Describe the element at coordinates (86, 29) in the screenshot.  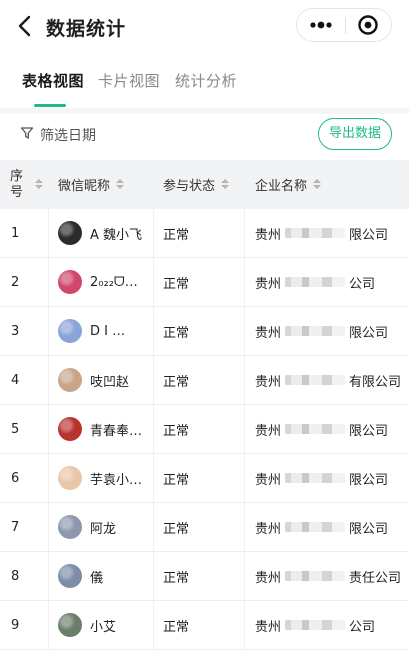
I see `page-title: 数据统计` at that location.